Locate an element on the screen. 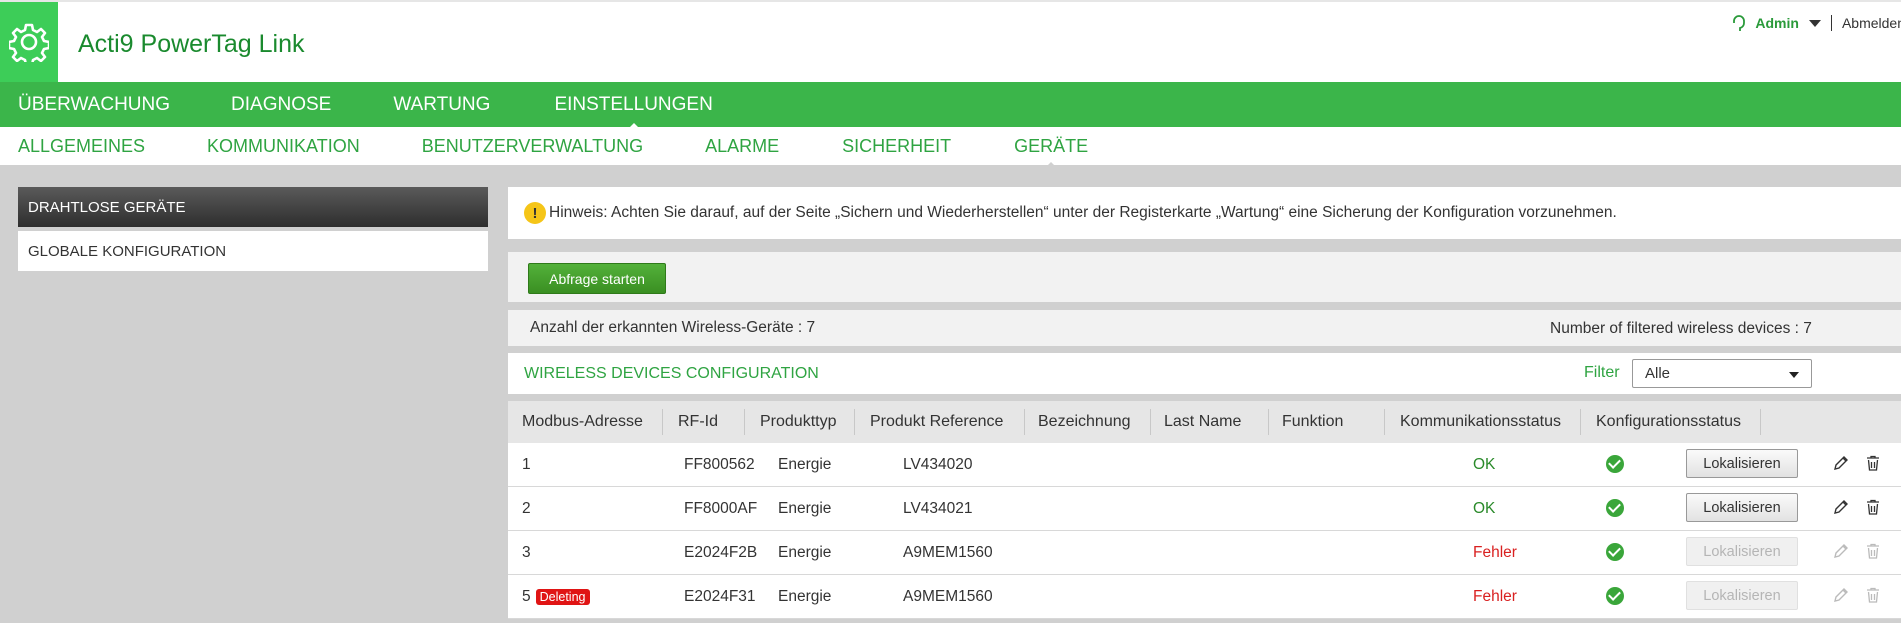 The height and width of the screenshot is (623, 1901). filtered-count: Number of filtered wireless devices : 7 is located at coordinates (1681, 328).